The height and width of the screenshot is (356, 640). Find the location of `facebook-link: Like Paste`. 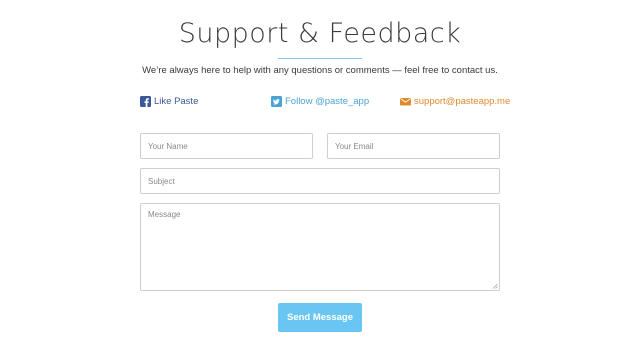

facebook-link: Like Paste is located at coordinates (169, 101).